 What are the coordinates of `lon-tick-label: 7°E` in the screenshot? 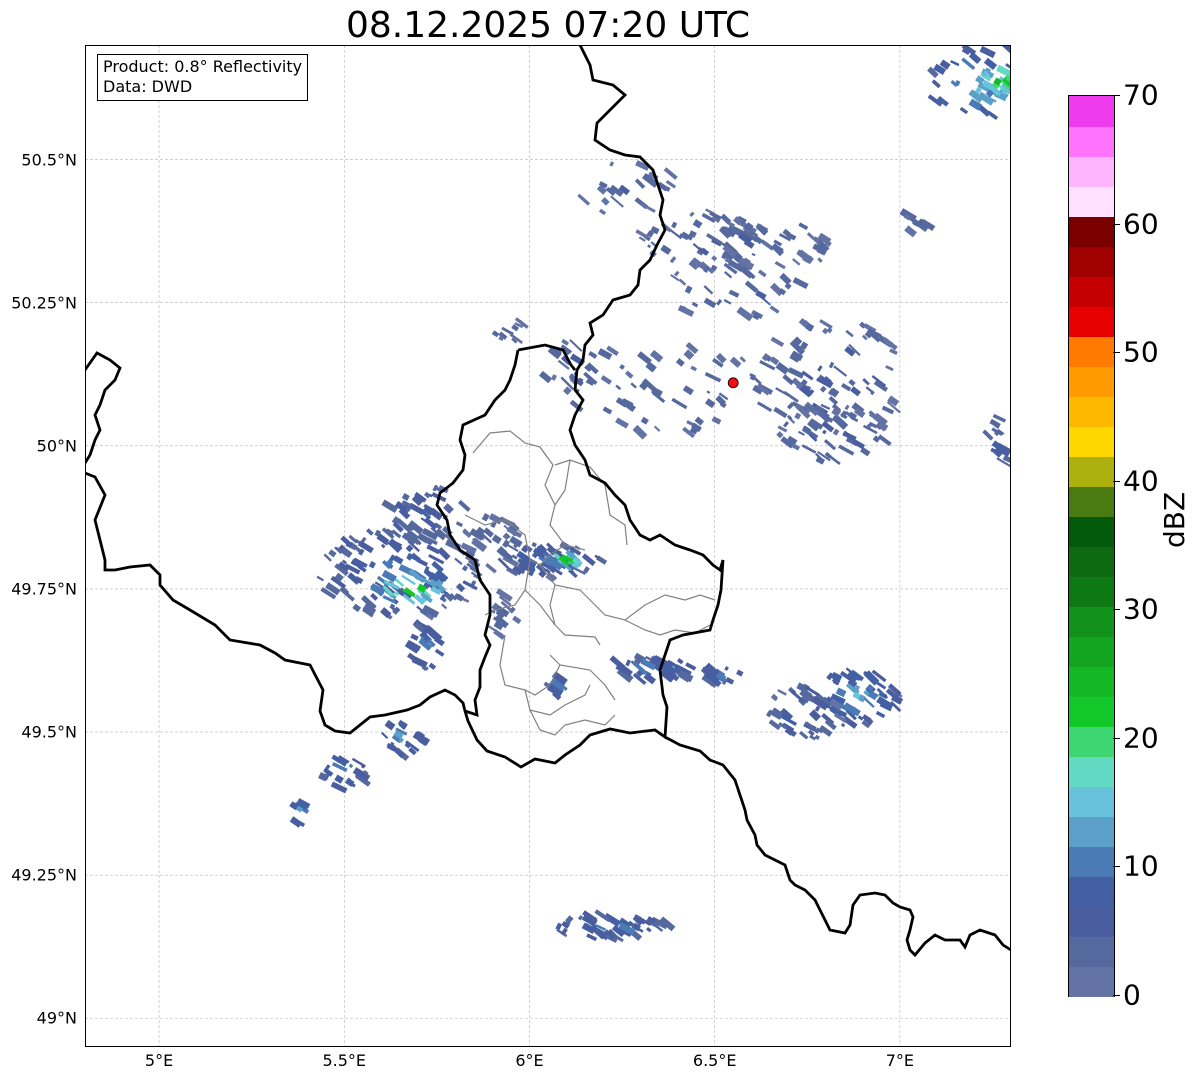 It's located at (900, 1060).